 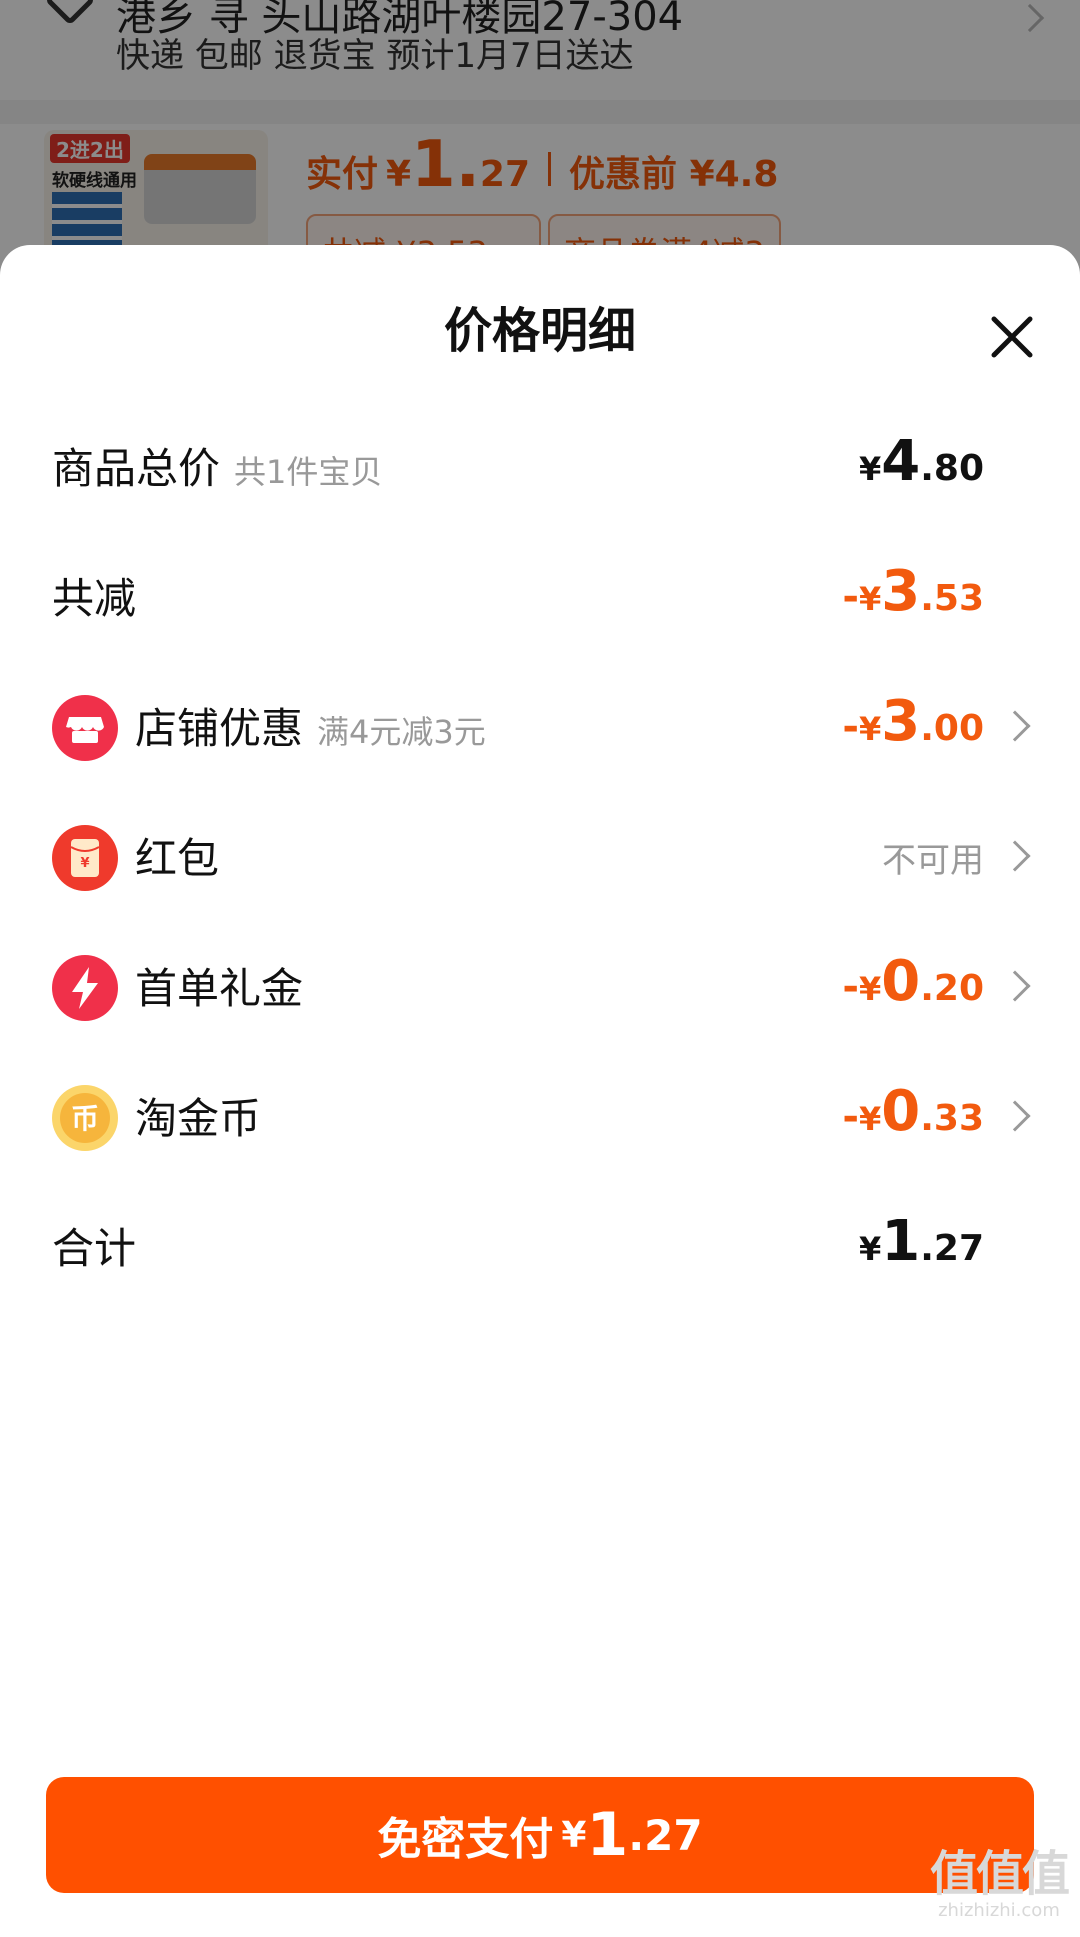 I want to click on amount-dec: .33, so click(x=952, y=1118).